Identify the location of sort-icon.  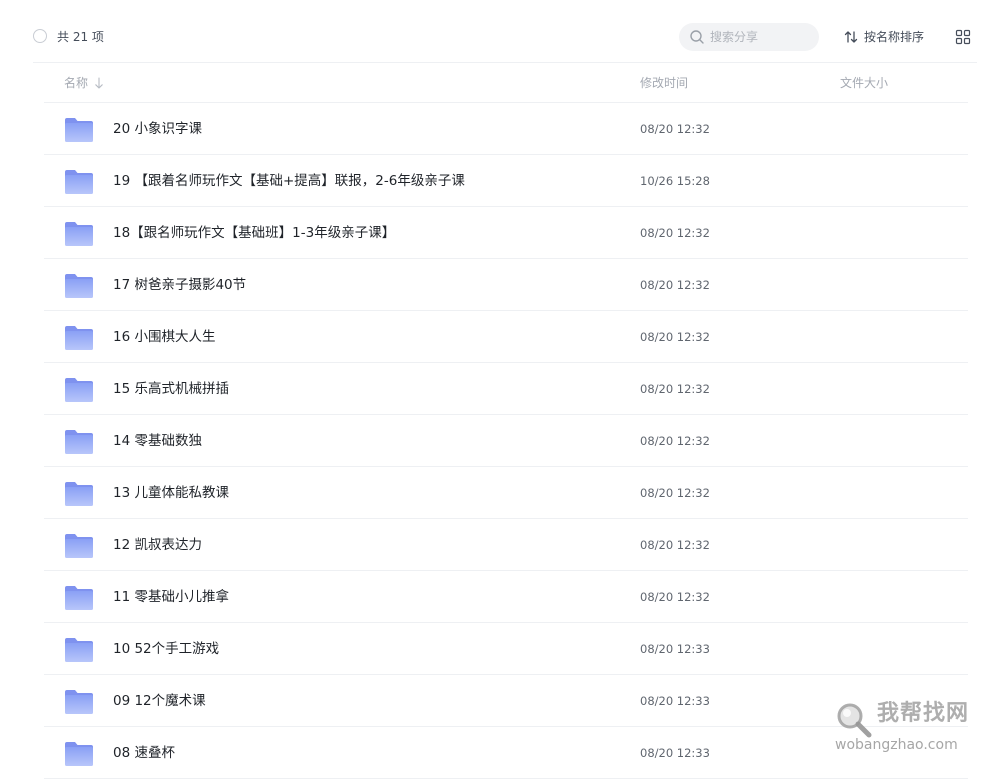
(851, 37).